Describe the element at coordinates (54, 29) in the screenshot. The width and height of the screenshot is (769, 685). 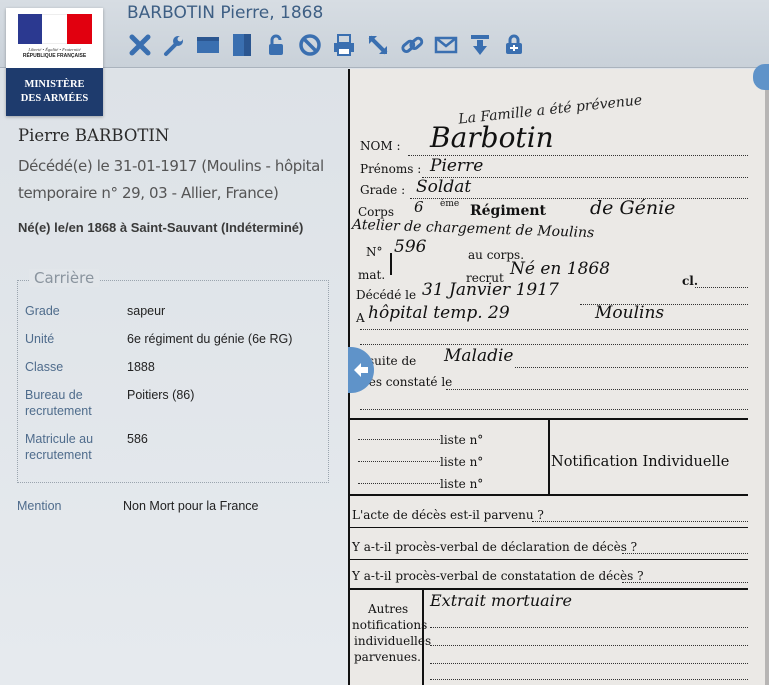
I see `marianne-flag-icon` at that location.